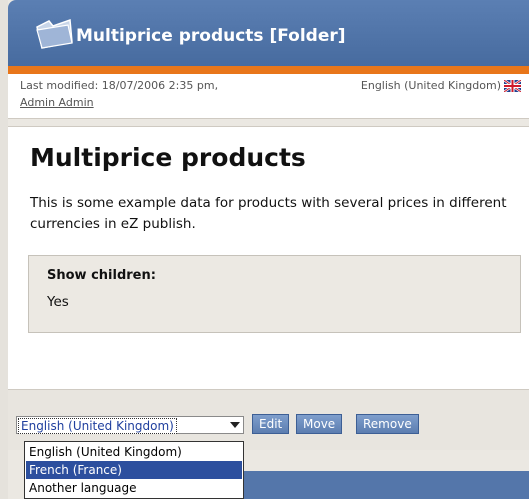 The image size is (529, 499). I want to click on remove-button: Remove, so click(387, 424).